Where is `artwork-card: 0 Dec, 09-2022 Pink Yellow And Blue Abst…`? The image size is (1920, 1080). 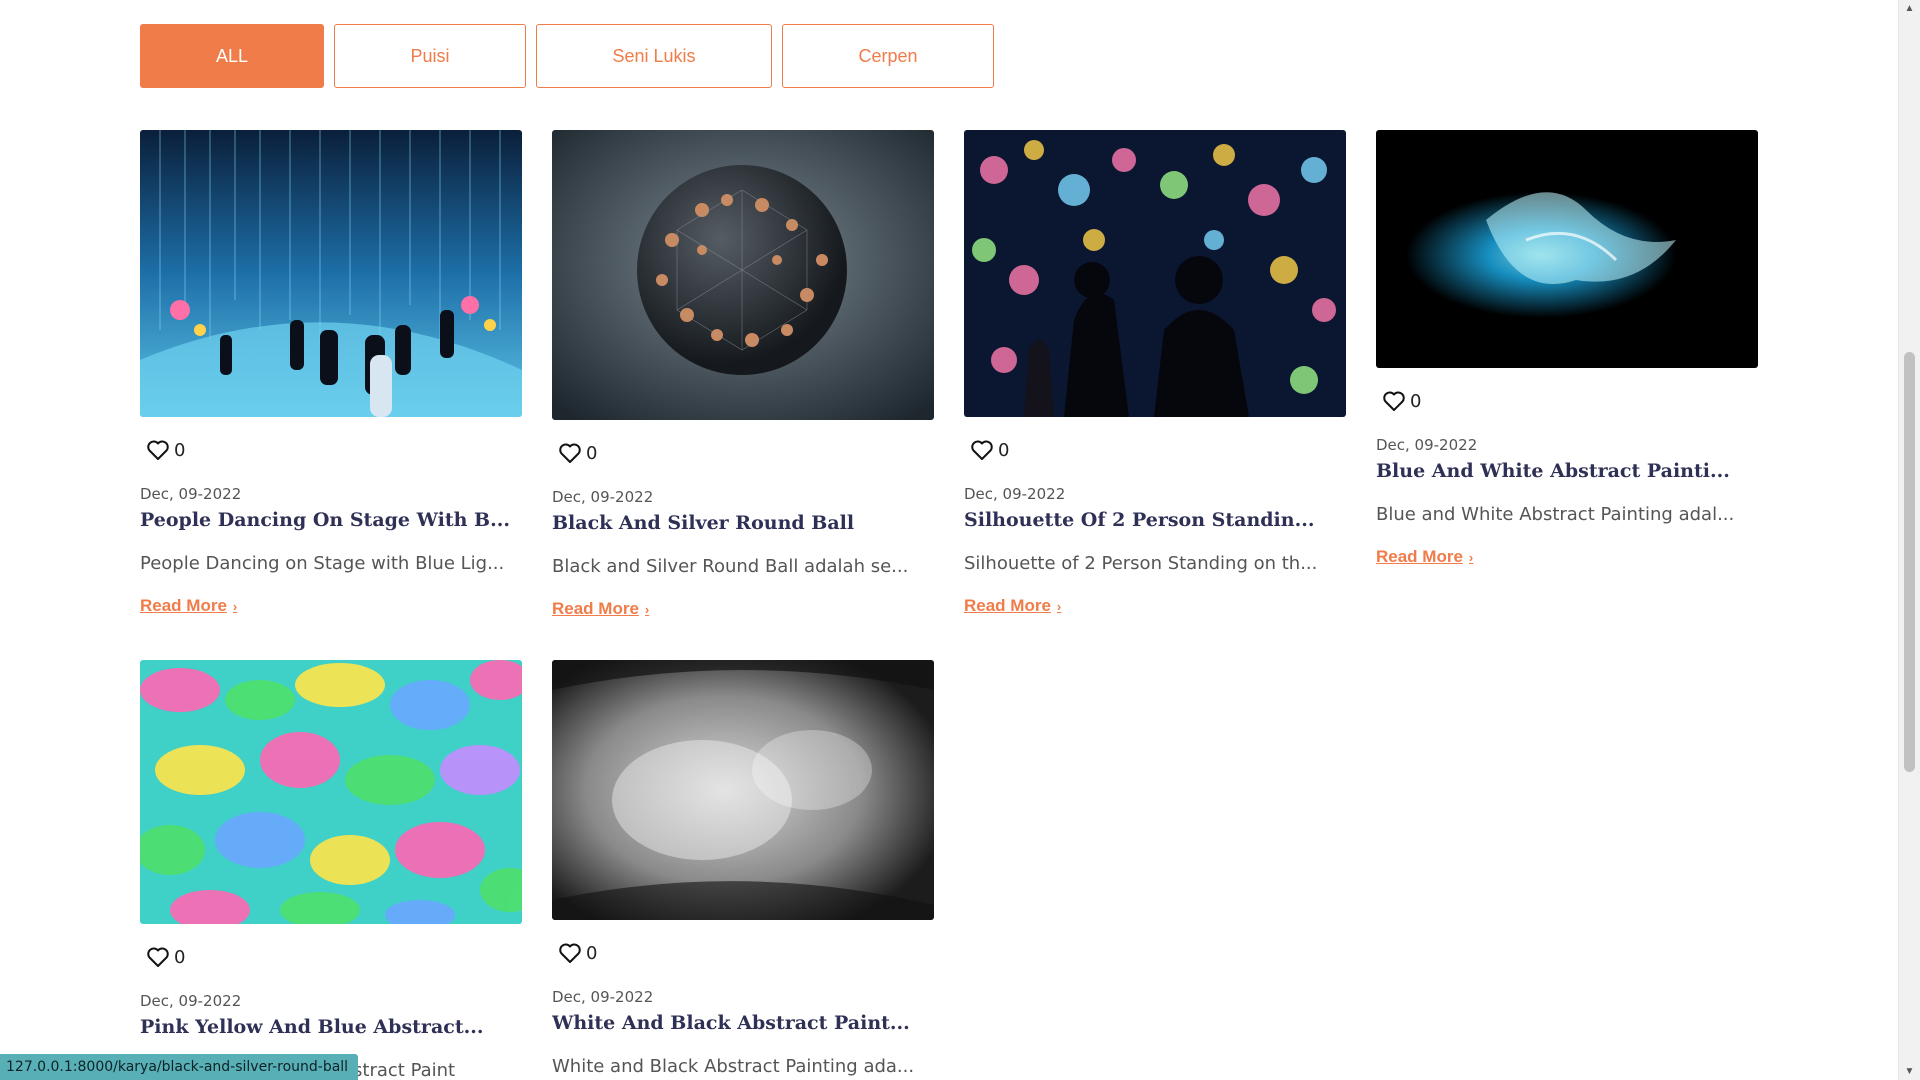 artwork-card: 0 Dec, 09-2022 Pink Yellow And Blue Abst… is located at coordinates (331, 870).